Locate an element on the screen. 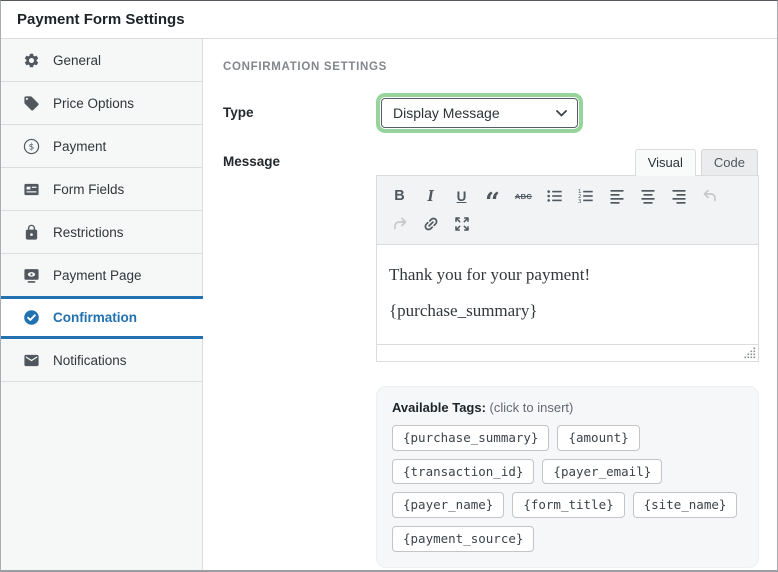 The height and width of the screenshot is (572, 778). numbered-list-icon: 123 is located at coordinates (585, 197).